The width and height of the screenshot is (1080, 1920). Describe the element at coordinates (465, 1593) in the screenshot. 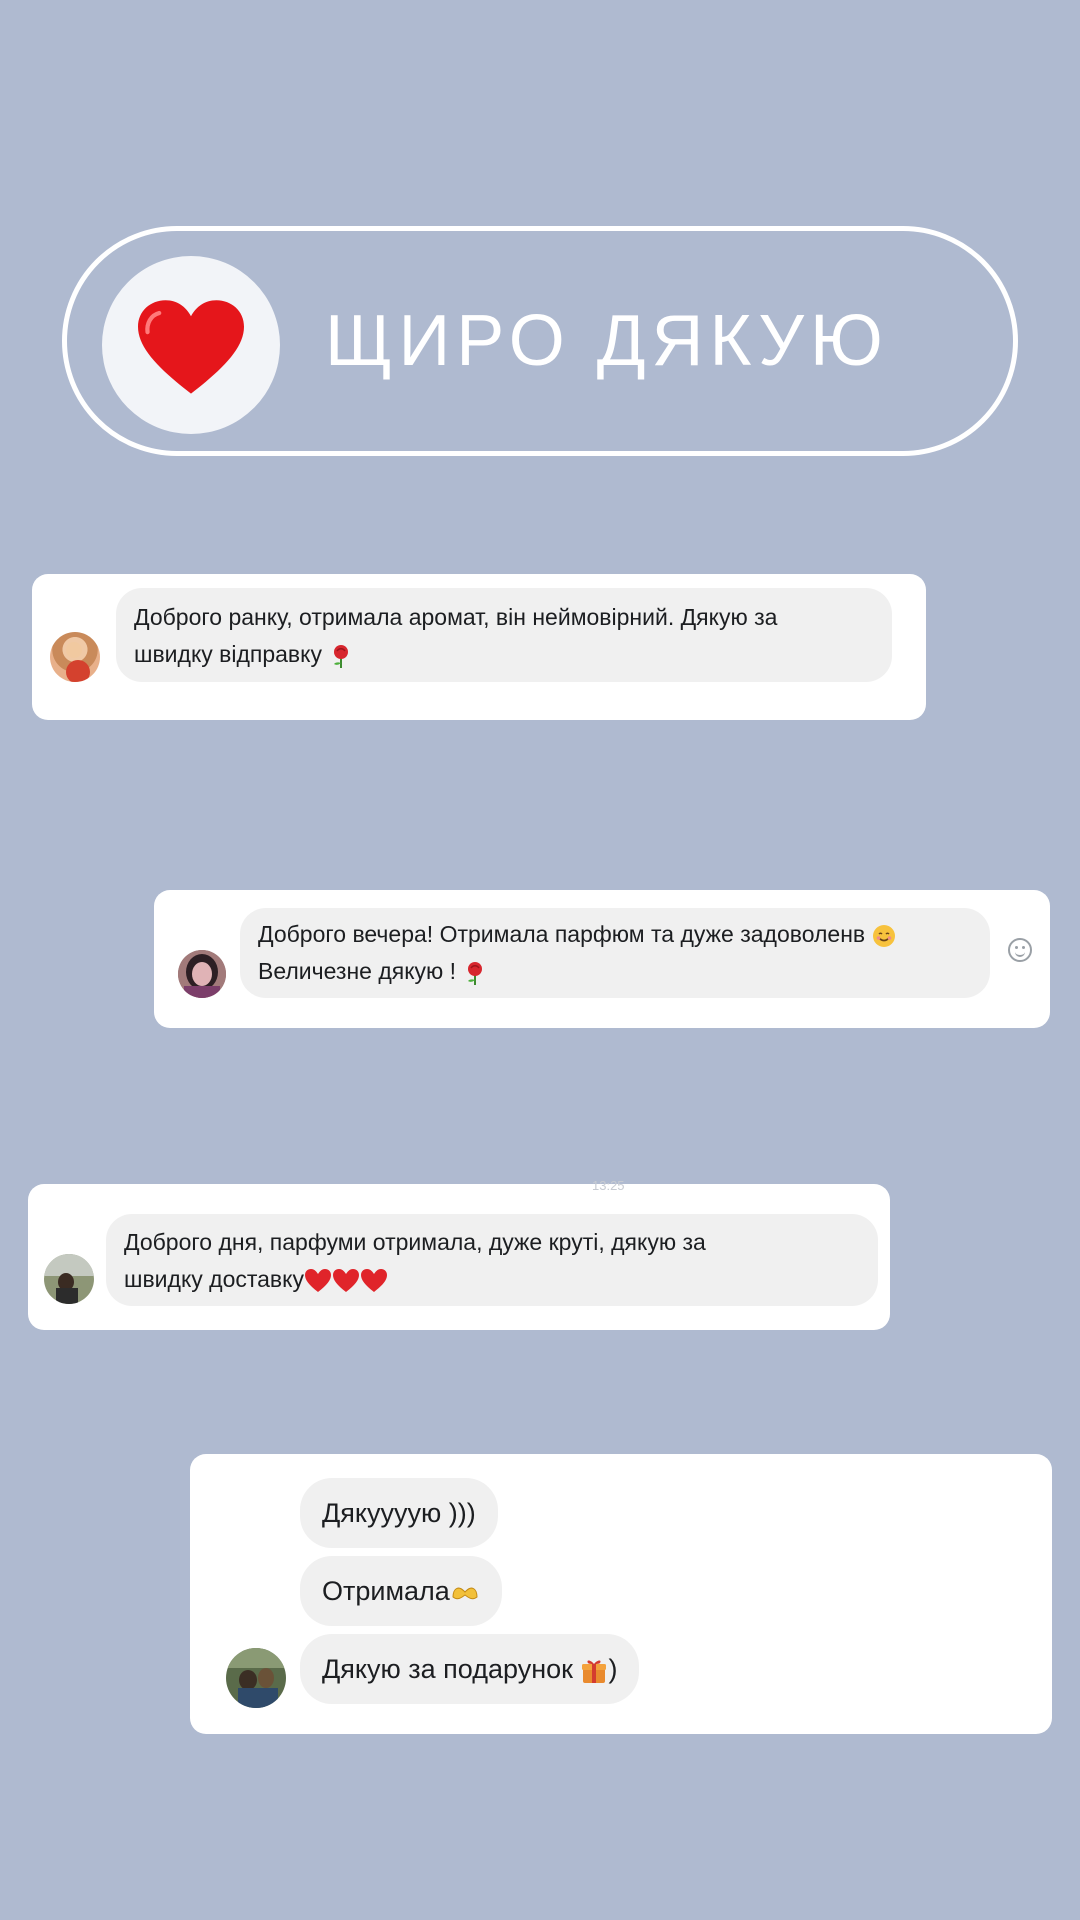

I see `heart-hands-icon` at that location.